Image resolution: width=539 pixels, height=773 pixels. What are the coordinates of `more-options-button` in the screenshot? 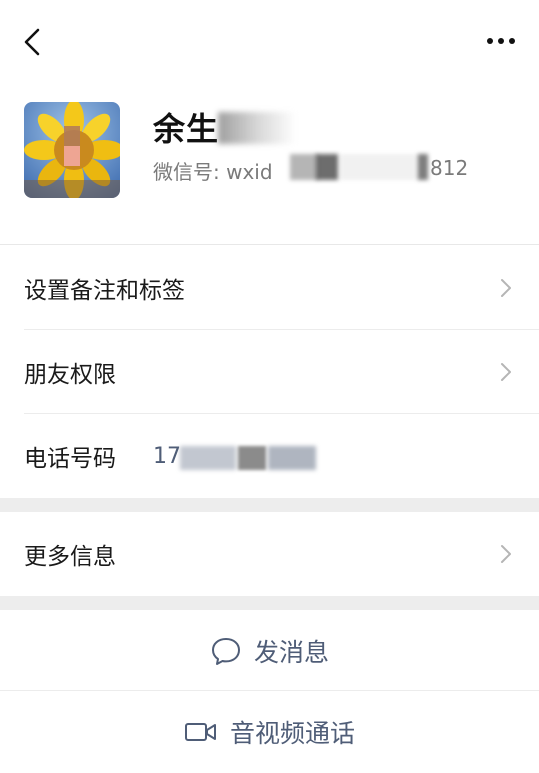 It's located at (501, 41).